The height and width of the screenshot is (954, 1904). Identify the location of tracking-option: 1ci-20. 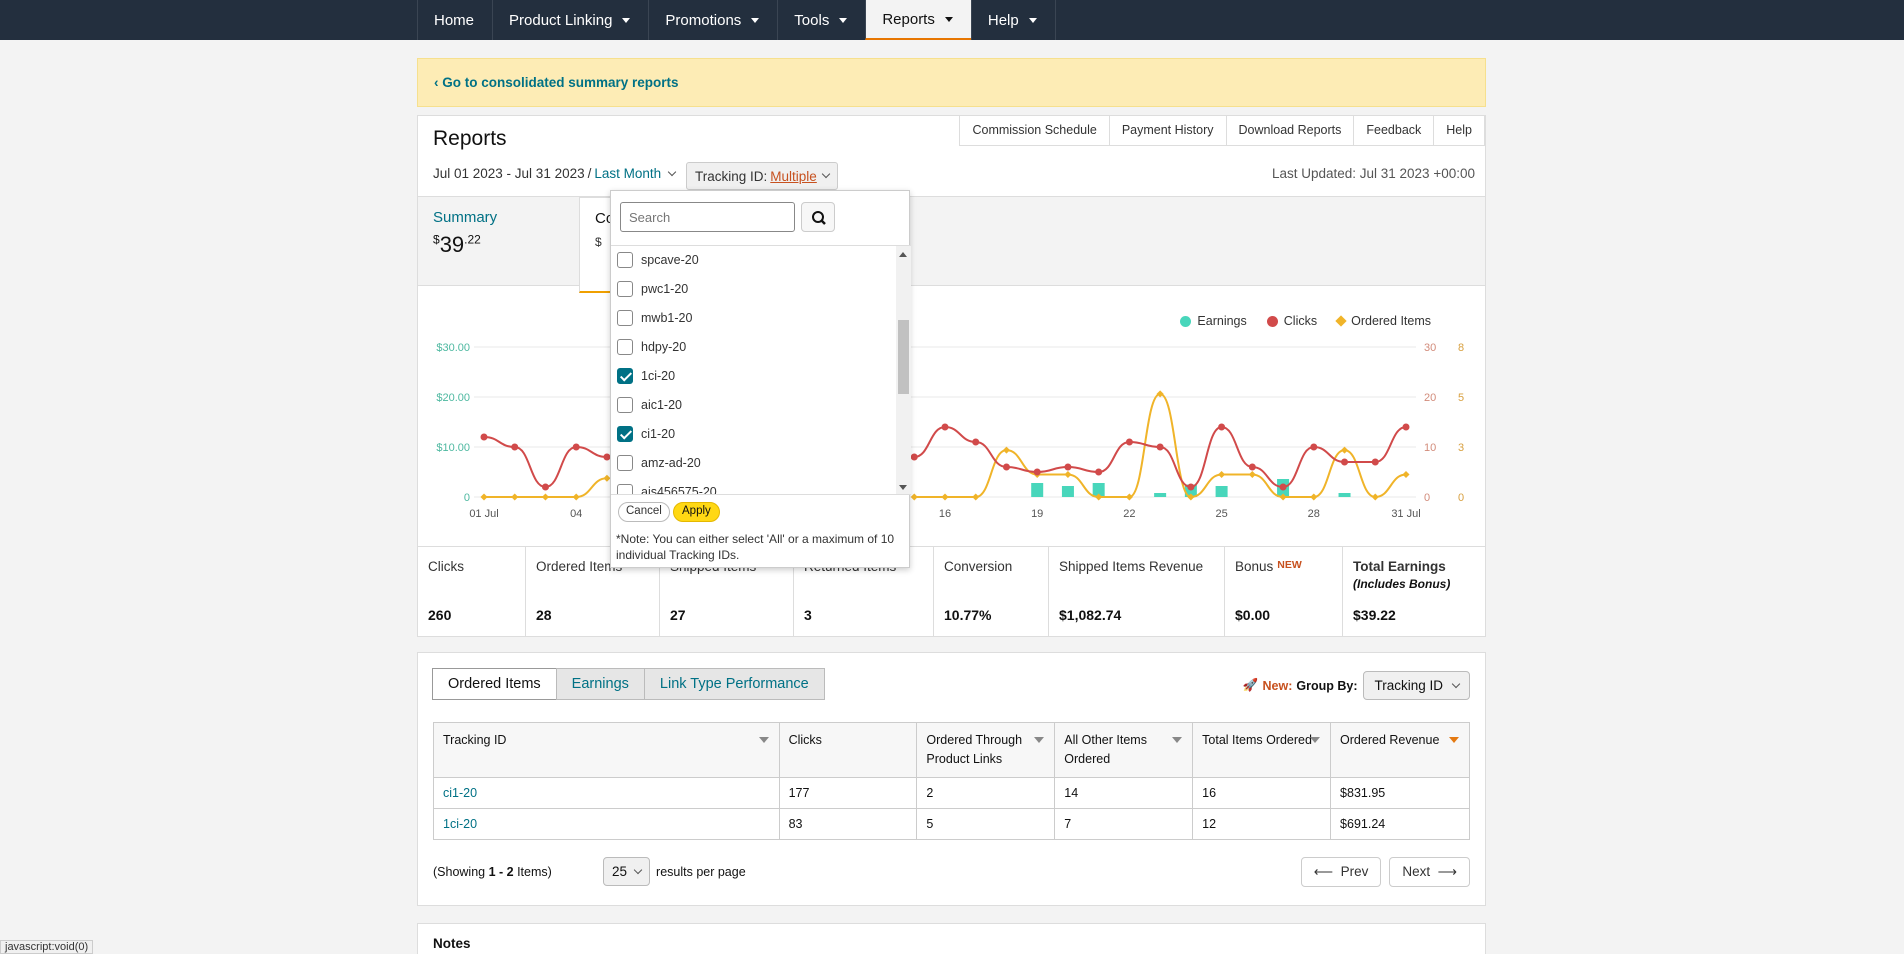
(646, 376).